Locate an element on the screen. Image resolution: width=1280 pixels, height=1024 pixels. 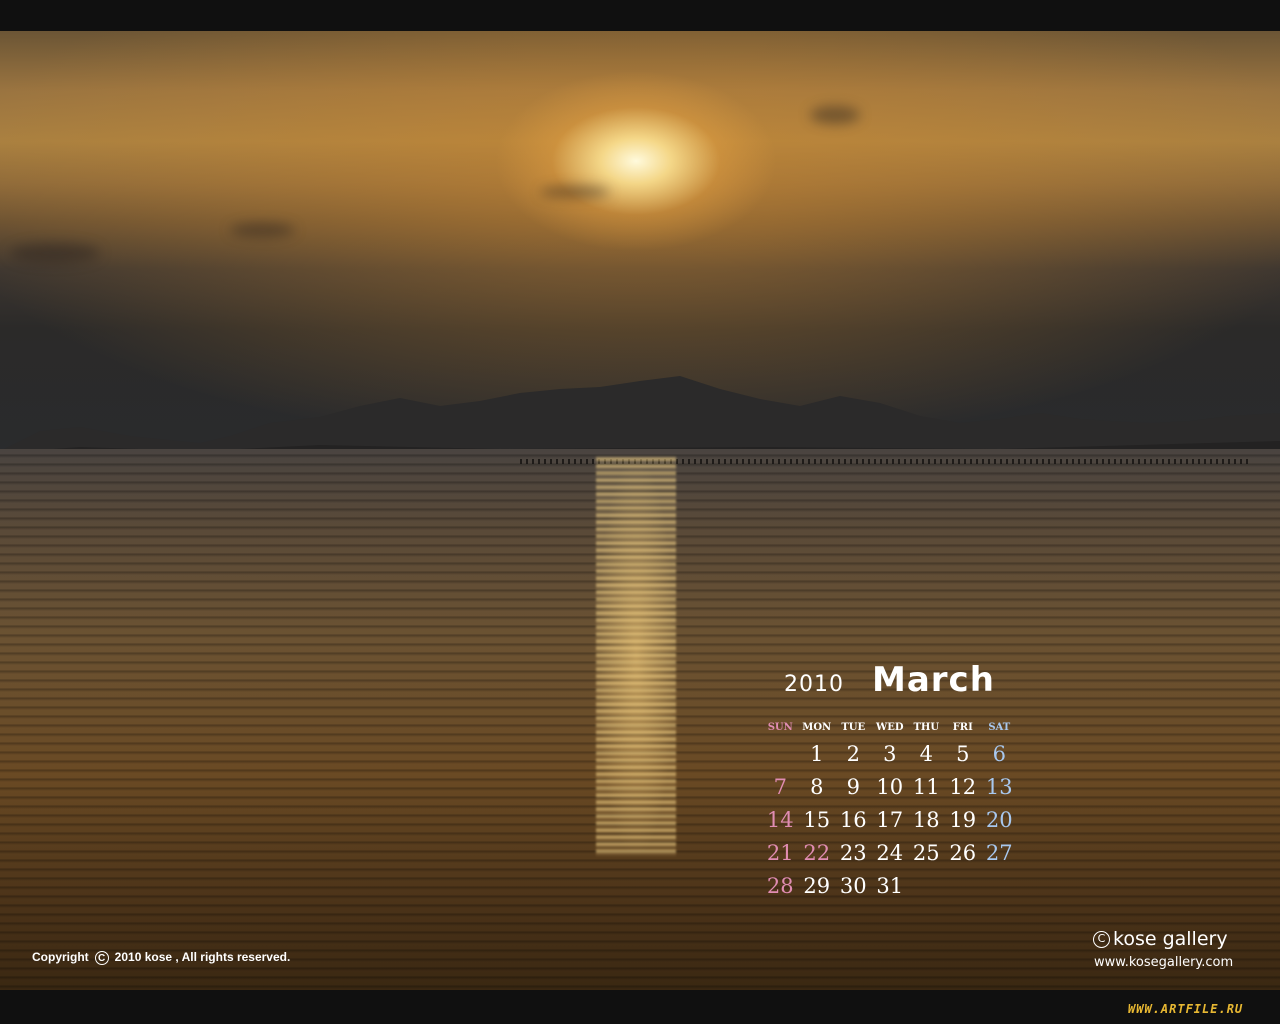
calendar-day: 23 is located at coordinates (853, 853).